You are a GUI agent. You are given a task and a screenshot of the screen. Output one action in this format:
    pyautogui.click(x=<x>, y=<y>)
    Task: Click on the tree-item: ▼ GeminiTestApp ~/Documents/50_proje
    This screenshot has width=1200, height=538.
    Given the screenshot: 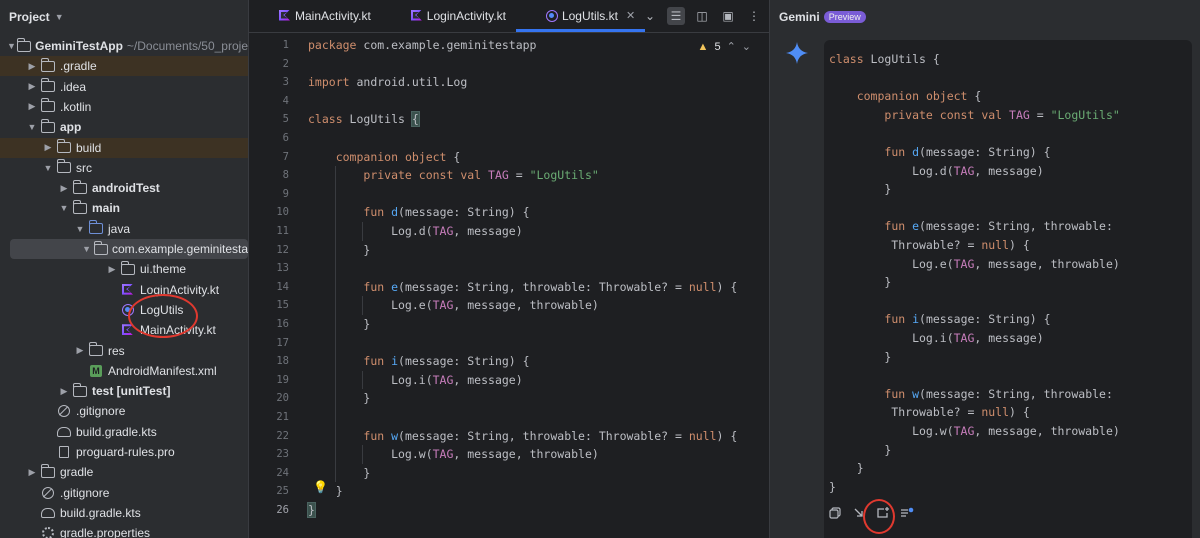 What is the action you would take?
    pyautogui.click(x=124, y=46)
    